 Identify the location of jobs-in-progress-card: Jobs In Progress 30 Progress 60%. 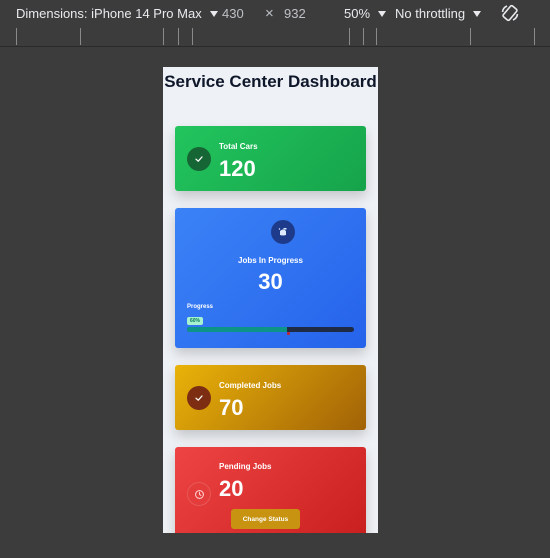
(270, 278).